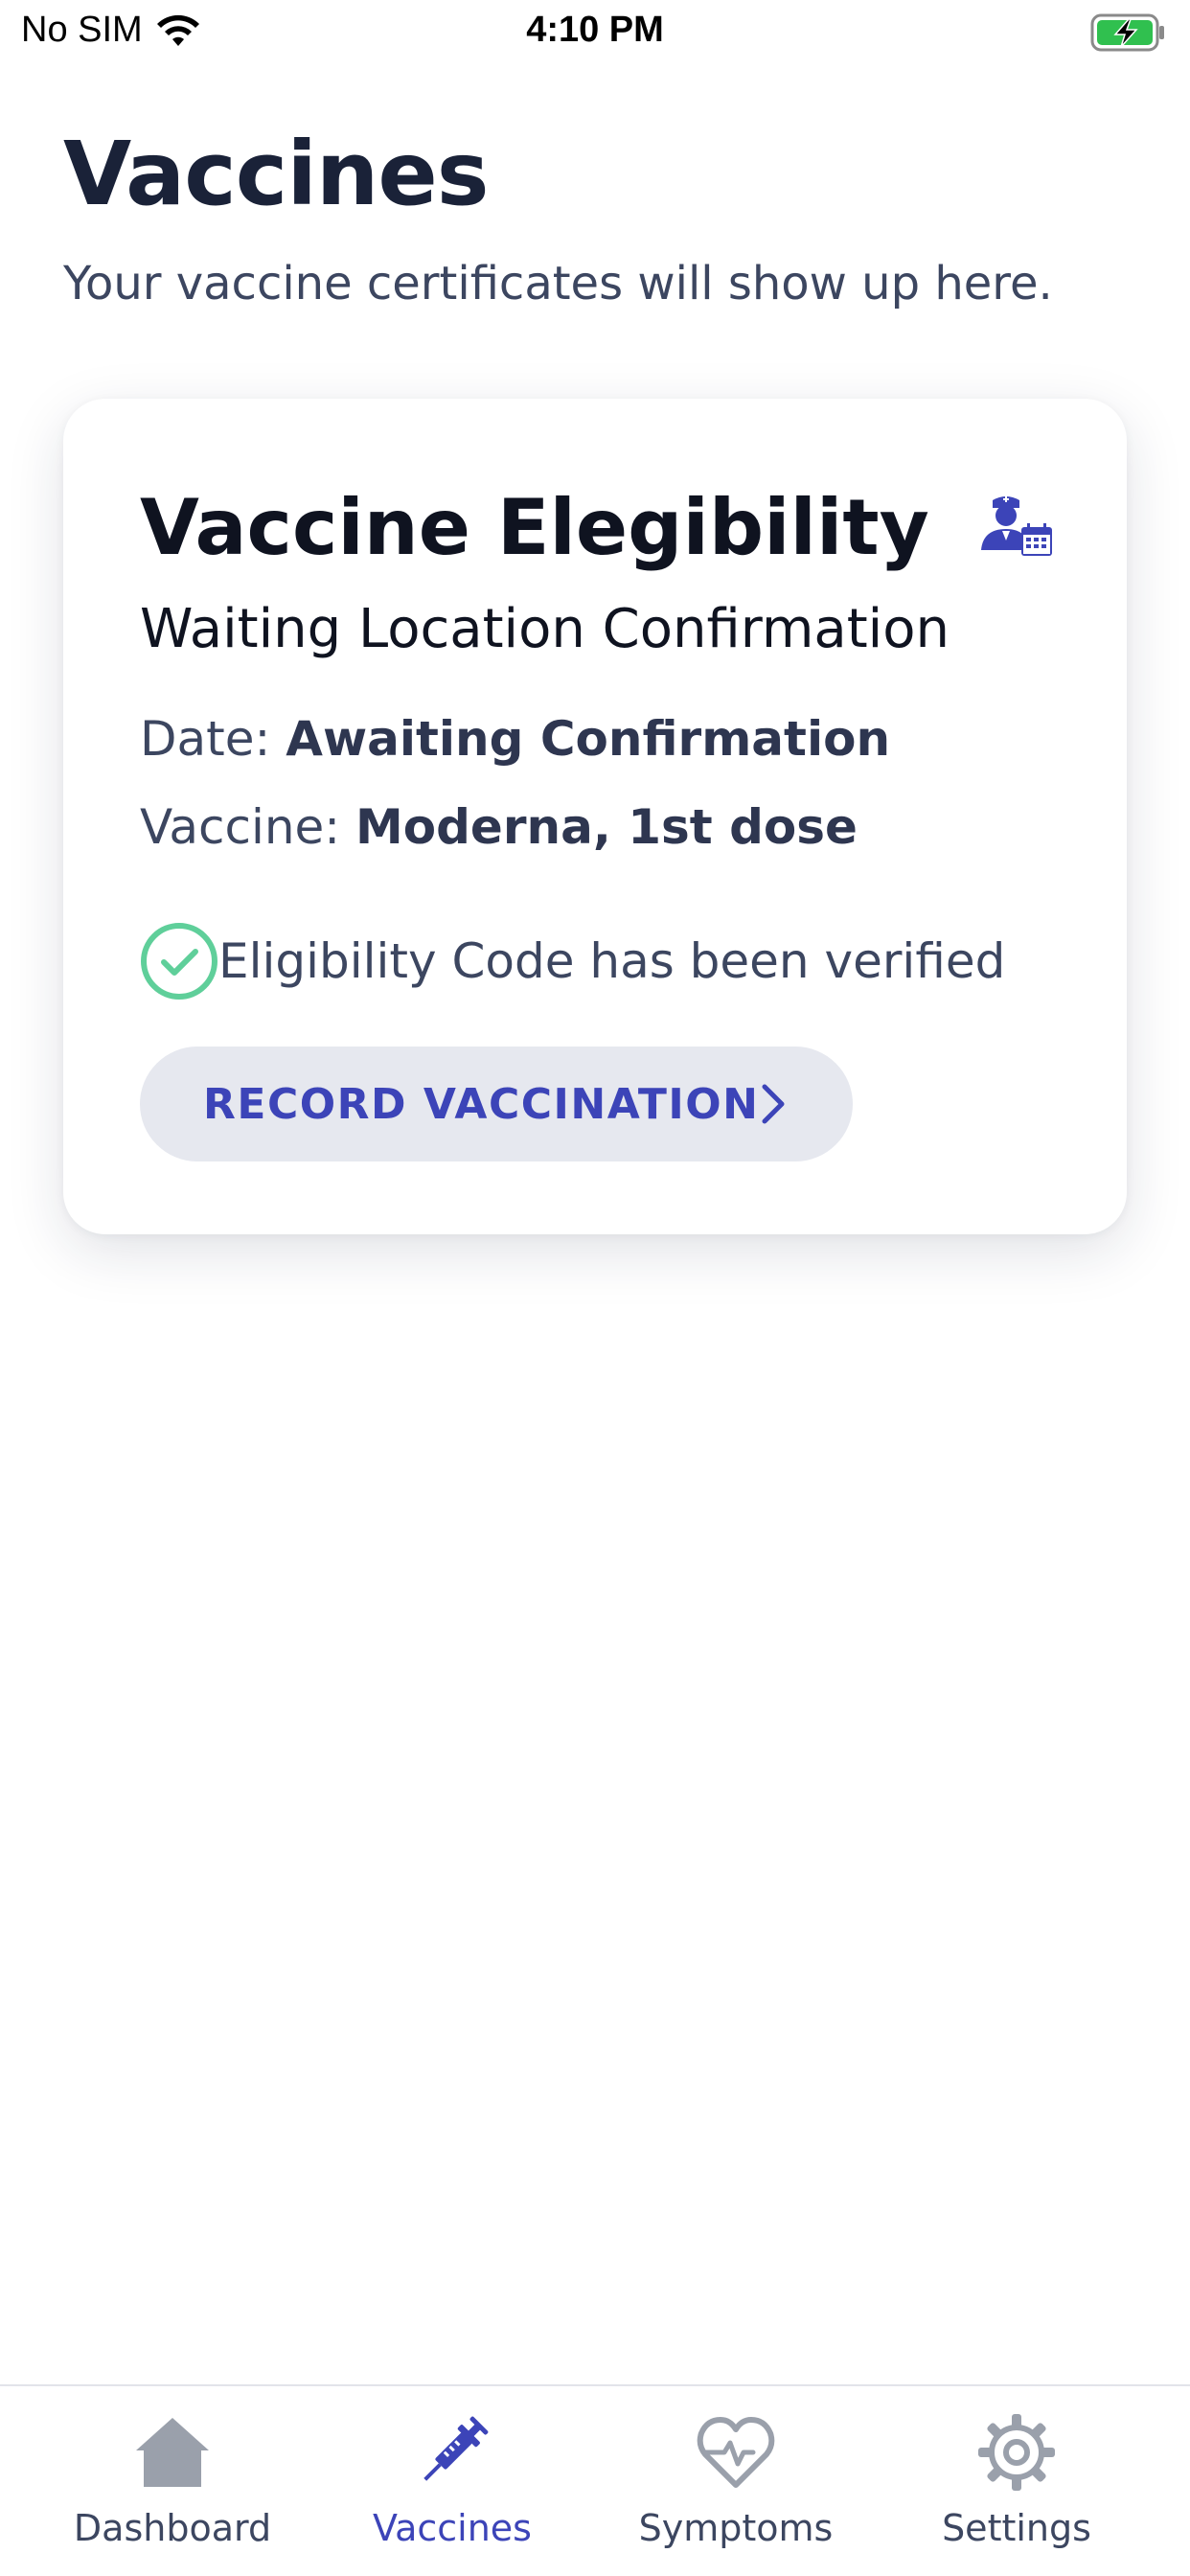 The width and height of the screenshot is (1190, 2576). What do you see at coordinates (774, 1104) in the screenshot?
I see `chevron-right-icon` at bounding box center [774, 1104].